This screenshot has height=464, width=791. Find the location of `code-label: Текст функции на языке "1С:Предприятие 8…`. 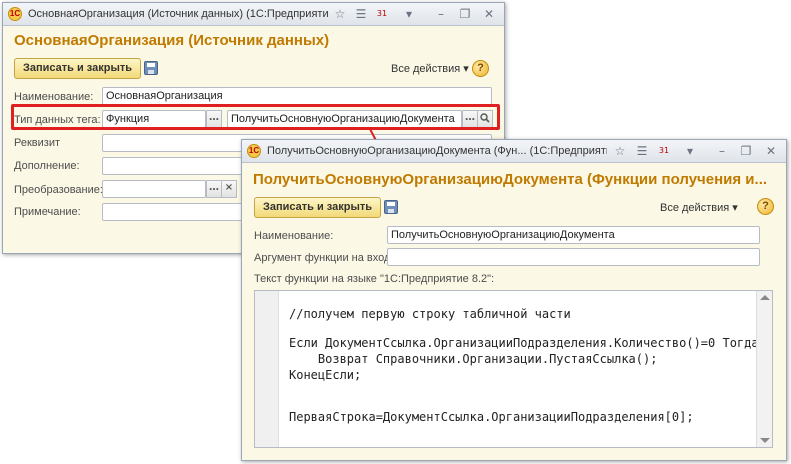

code-label: Текст функции на языке "1С:Предприятие 8… is located at coordinates (374, 279).